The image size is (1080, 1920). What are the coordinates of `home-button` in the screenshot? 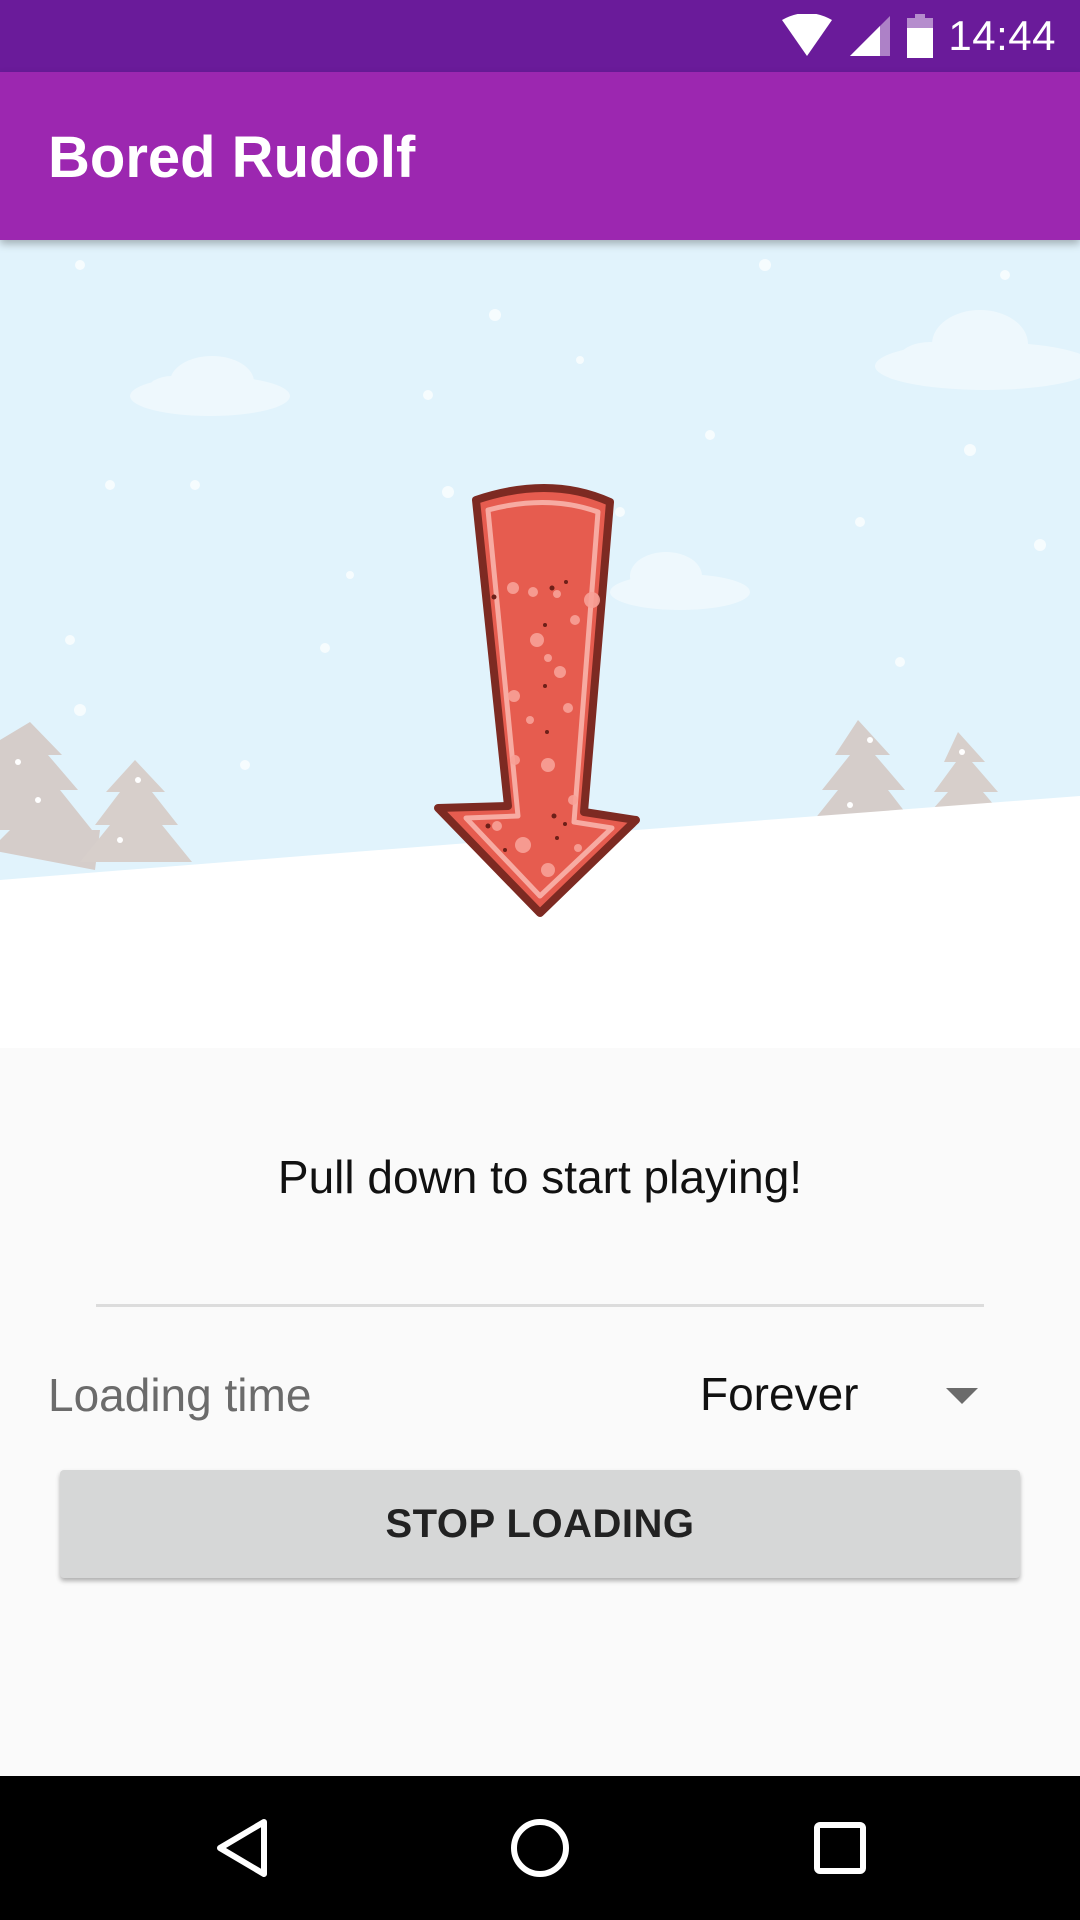 It's located at (540, 1848).